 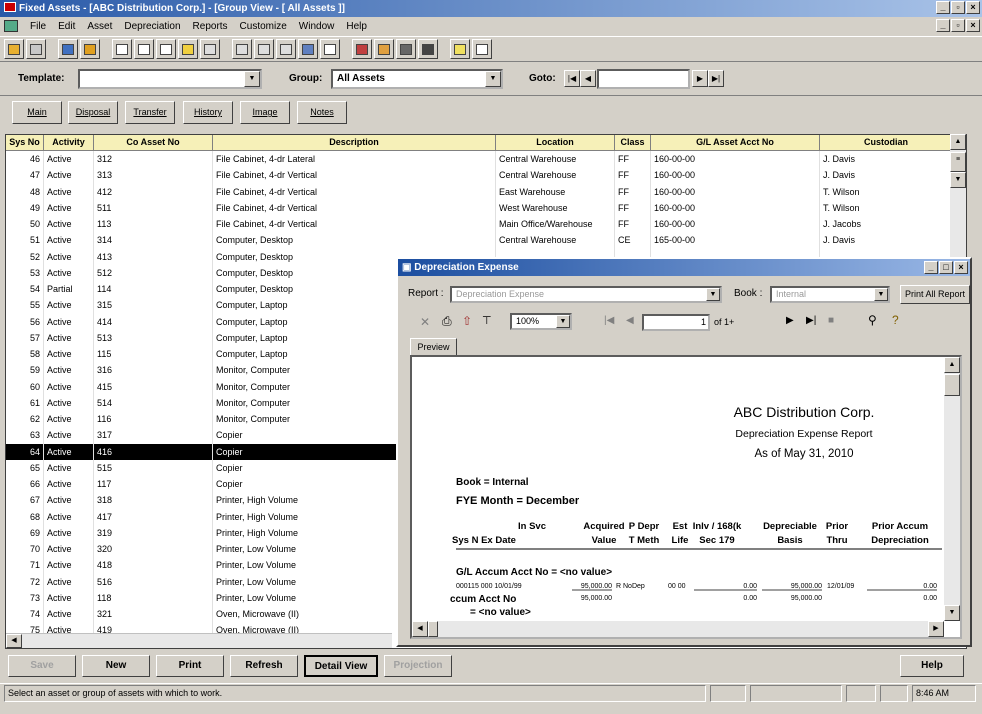 I want to click on minimize-button: _, so click(x=943, y=7).